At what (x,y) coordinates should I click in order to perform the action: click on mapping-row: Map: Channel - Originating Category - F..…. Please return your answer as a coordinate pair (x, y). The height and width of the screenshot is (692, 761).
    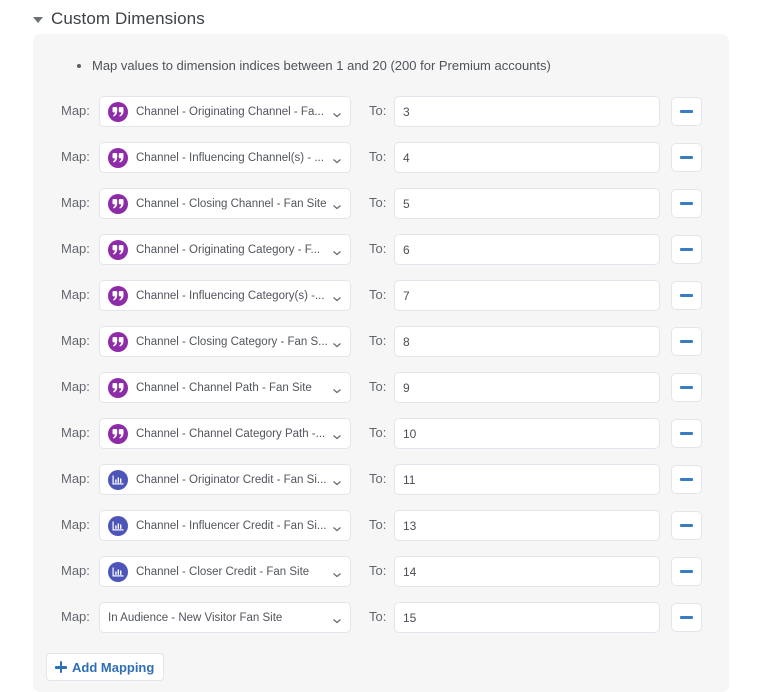
    Looking at the image, I should click on (381, 250).